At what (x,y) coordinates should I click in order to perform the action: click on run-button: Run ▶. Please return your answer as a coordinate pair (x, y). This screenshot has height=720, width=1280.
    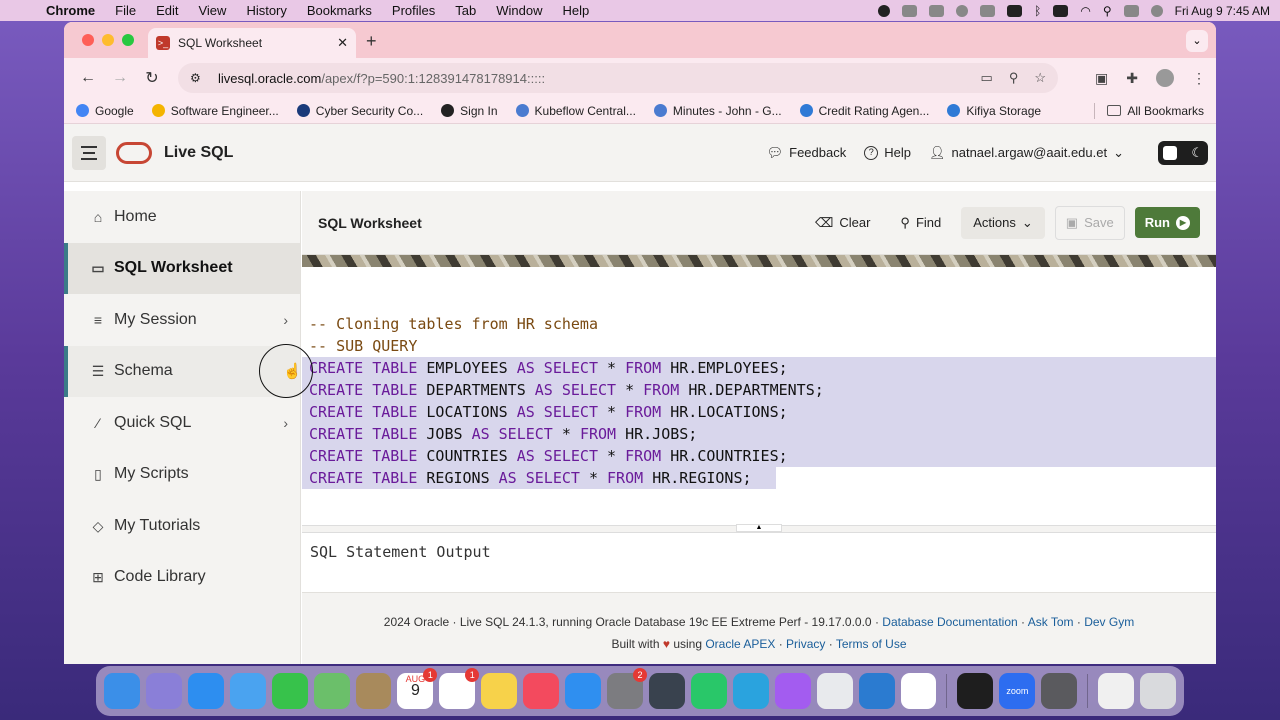
    Looking at the image, I should click on (1167, 222).